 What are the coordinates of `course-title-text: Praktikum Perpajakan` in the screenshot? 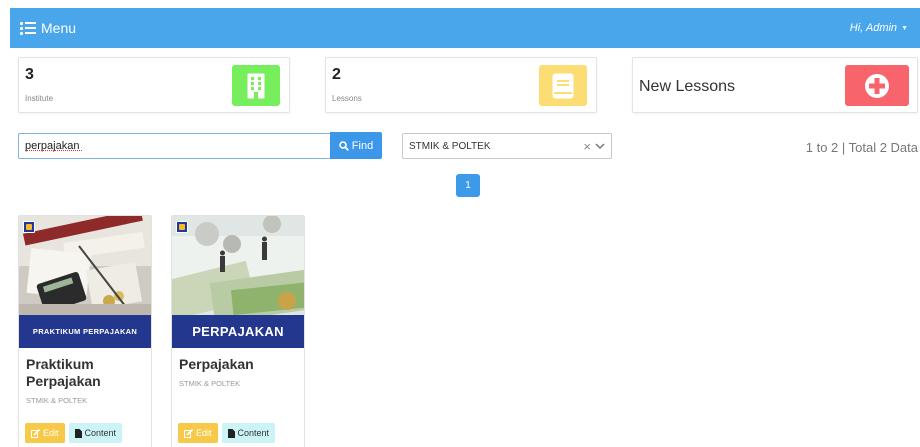 It's located at (63, 372).